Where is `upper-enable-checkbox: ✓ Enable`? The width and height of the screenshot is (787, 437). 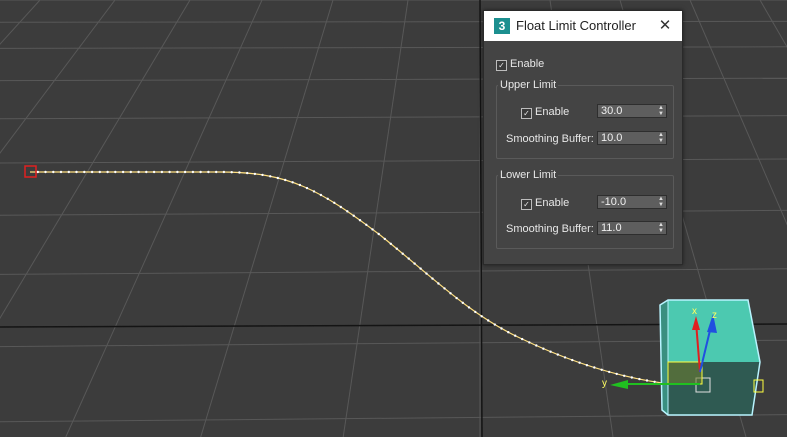
upper-enable-checkbox: ✓ Enable is located at coordinates (545, 112).